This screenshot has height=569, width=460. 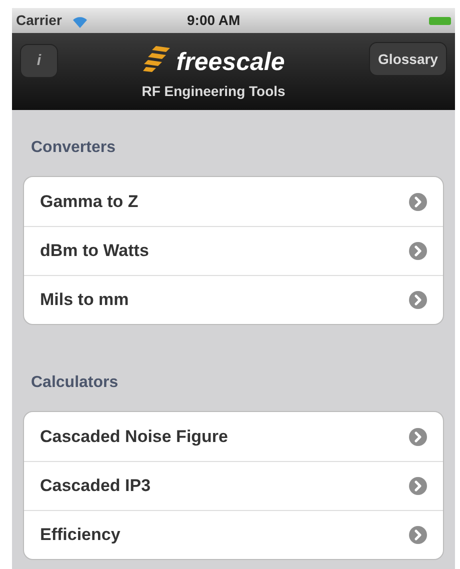 What do you see at coordinates (214, 91) in the screenshot?
I see `app-subtitle: RF Engineering Tools` at bounding box center [214, 91].